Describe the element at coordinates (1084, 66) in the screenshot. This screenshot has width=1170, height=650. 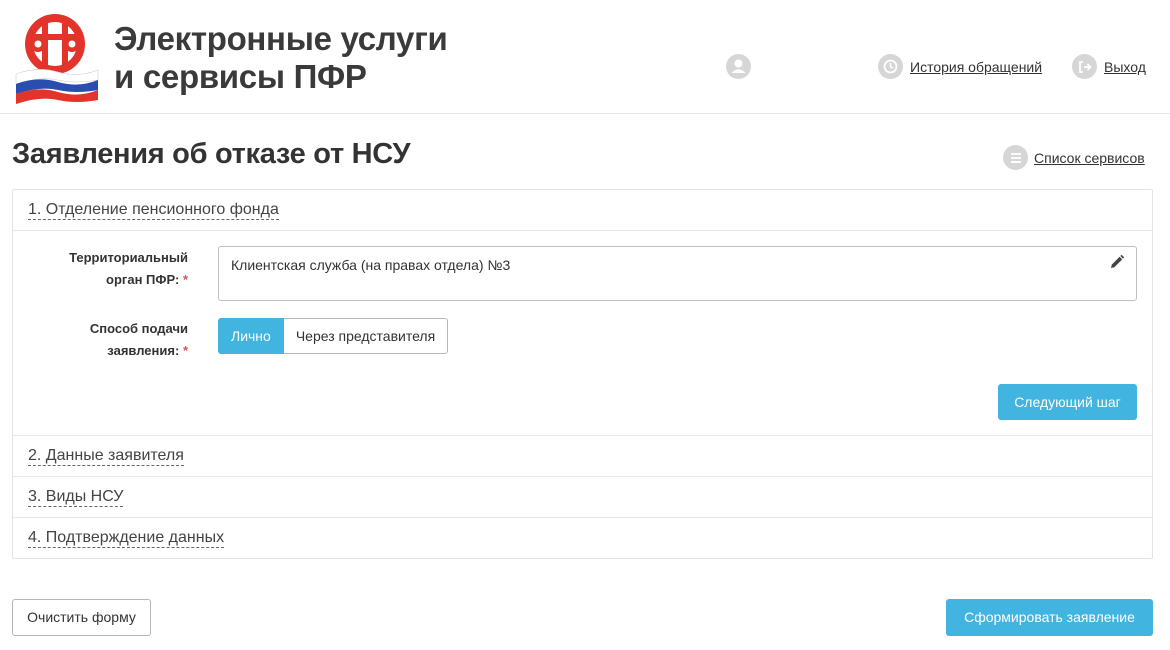
I see `exit-icon` at that location.